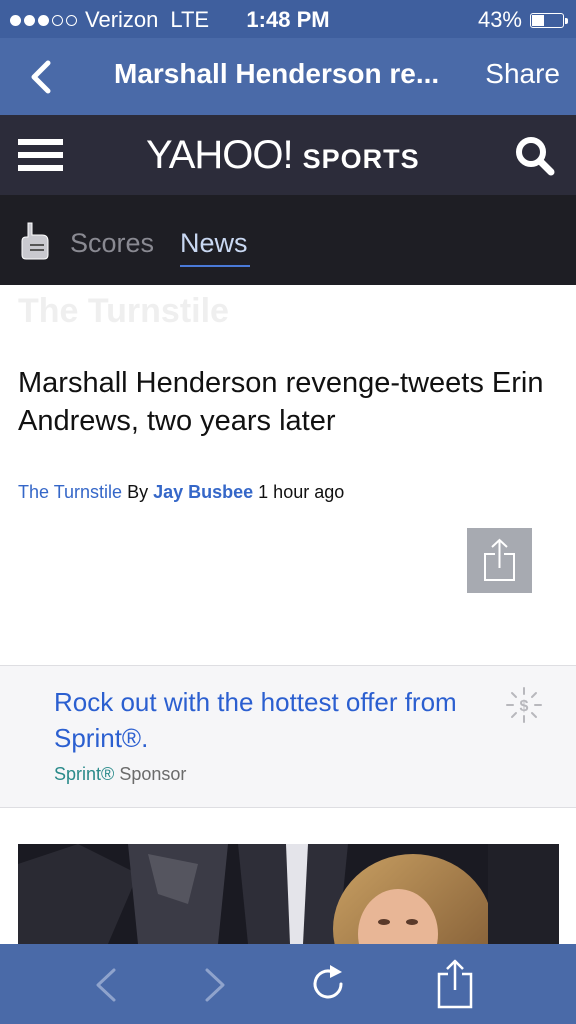  What do you see at coordinates (203, 492) in the screenshot?
I see `author-link: Jay Busbee` at bounding box center [203, 492].